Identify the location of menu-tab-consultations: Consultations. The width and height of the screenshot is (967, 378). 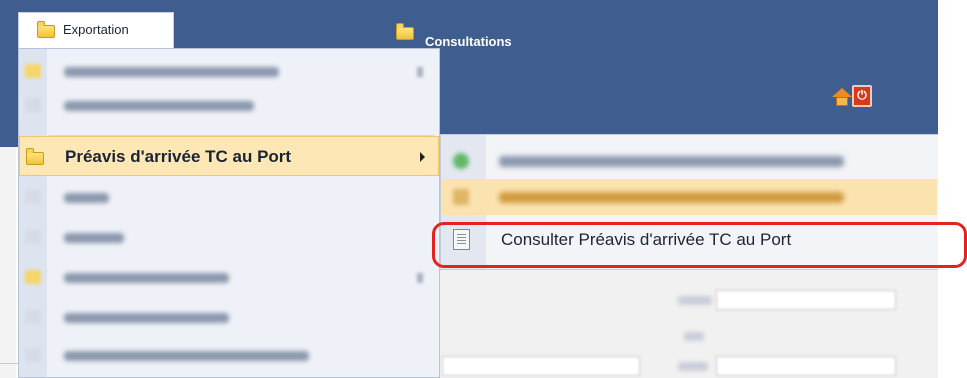
(468, 41).